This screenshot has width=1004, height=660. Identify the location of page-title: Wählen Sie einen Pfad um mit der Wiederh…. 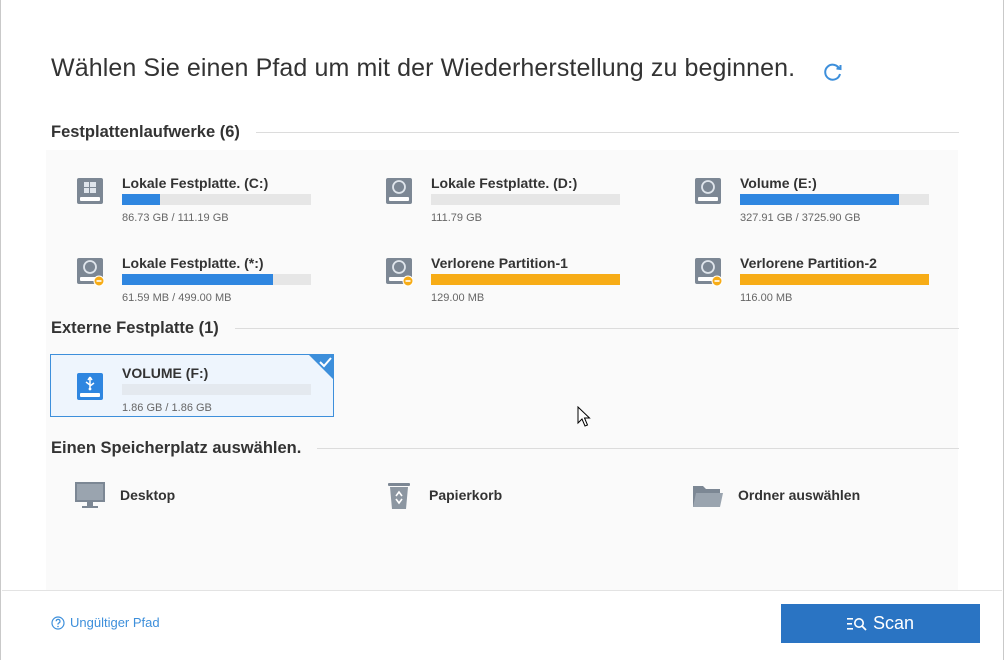
(423, 68).